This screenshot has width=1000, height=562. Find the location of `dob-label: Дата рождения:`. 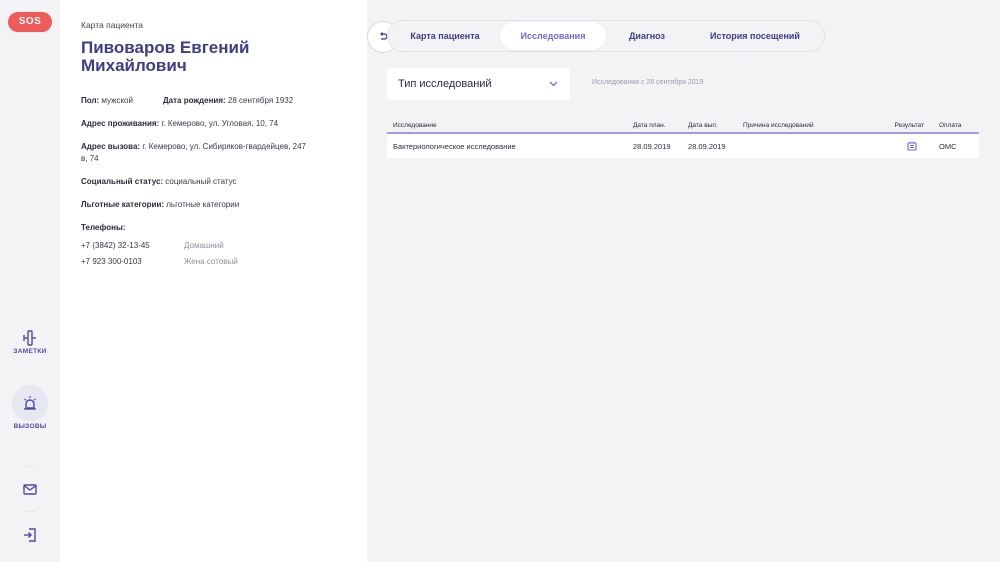

dob-label: Дата рождения: is located at coordinates (194, 100).